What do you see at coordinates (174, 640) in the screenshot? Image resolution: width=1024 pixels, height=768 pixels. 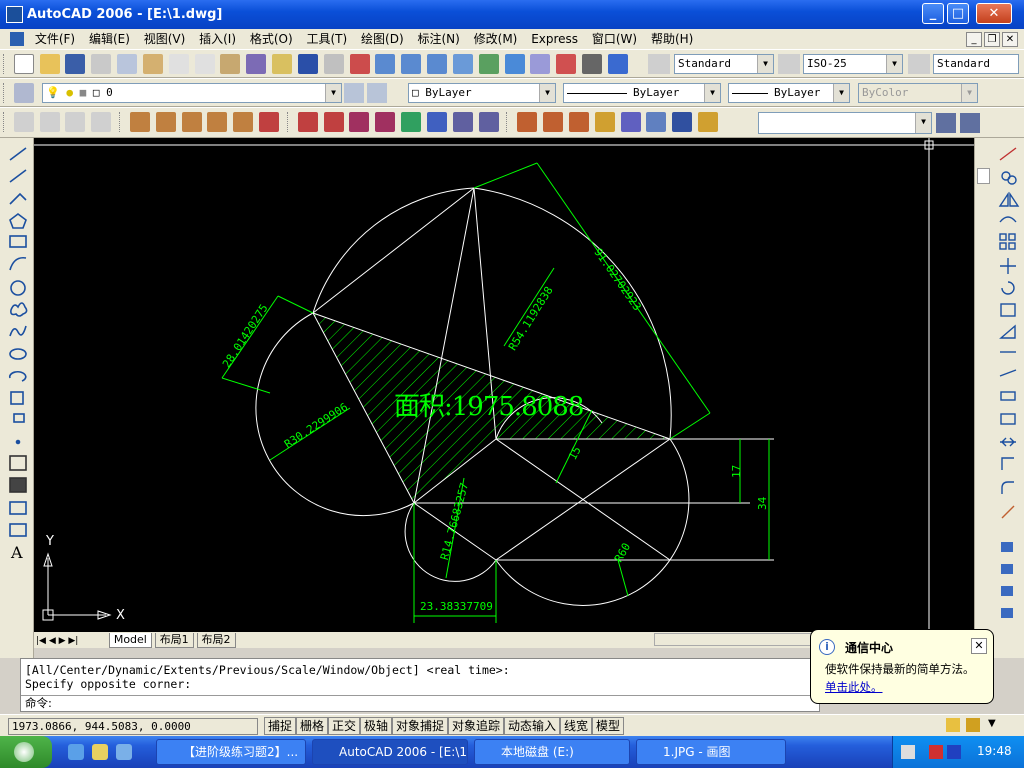 I see `tab-layout1: 布局1` at bounding box center [174, 640].